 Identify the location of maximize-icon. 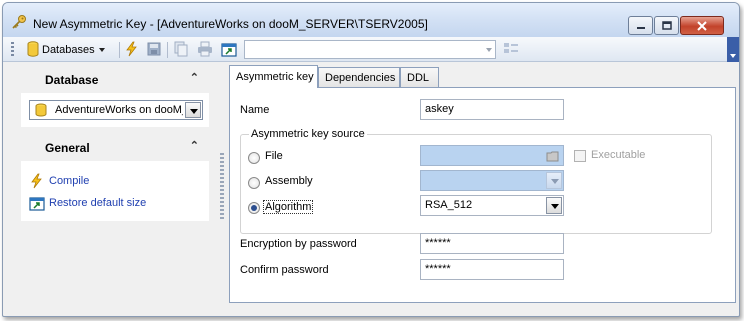
(666, 25).